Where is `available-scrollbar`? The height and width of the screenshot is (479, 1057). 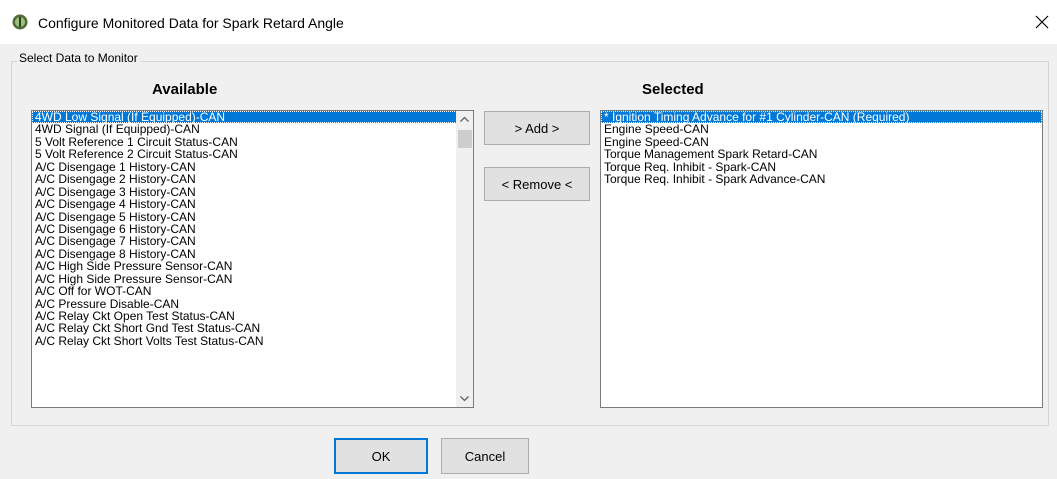 available-scrollbar is located at coordinates (464, 259).